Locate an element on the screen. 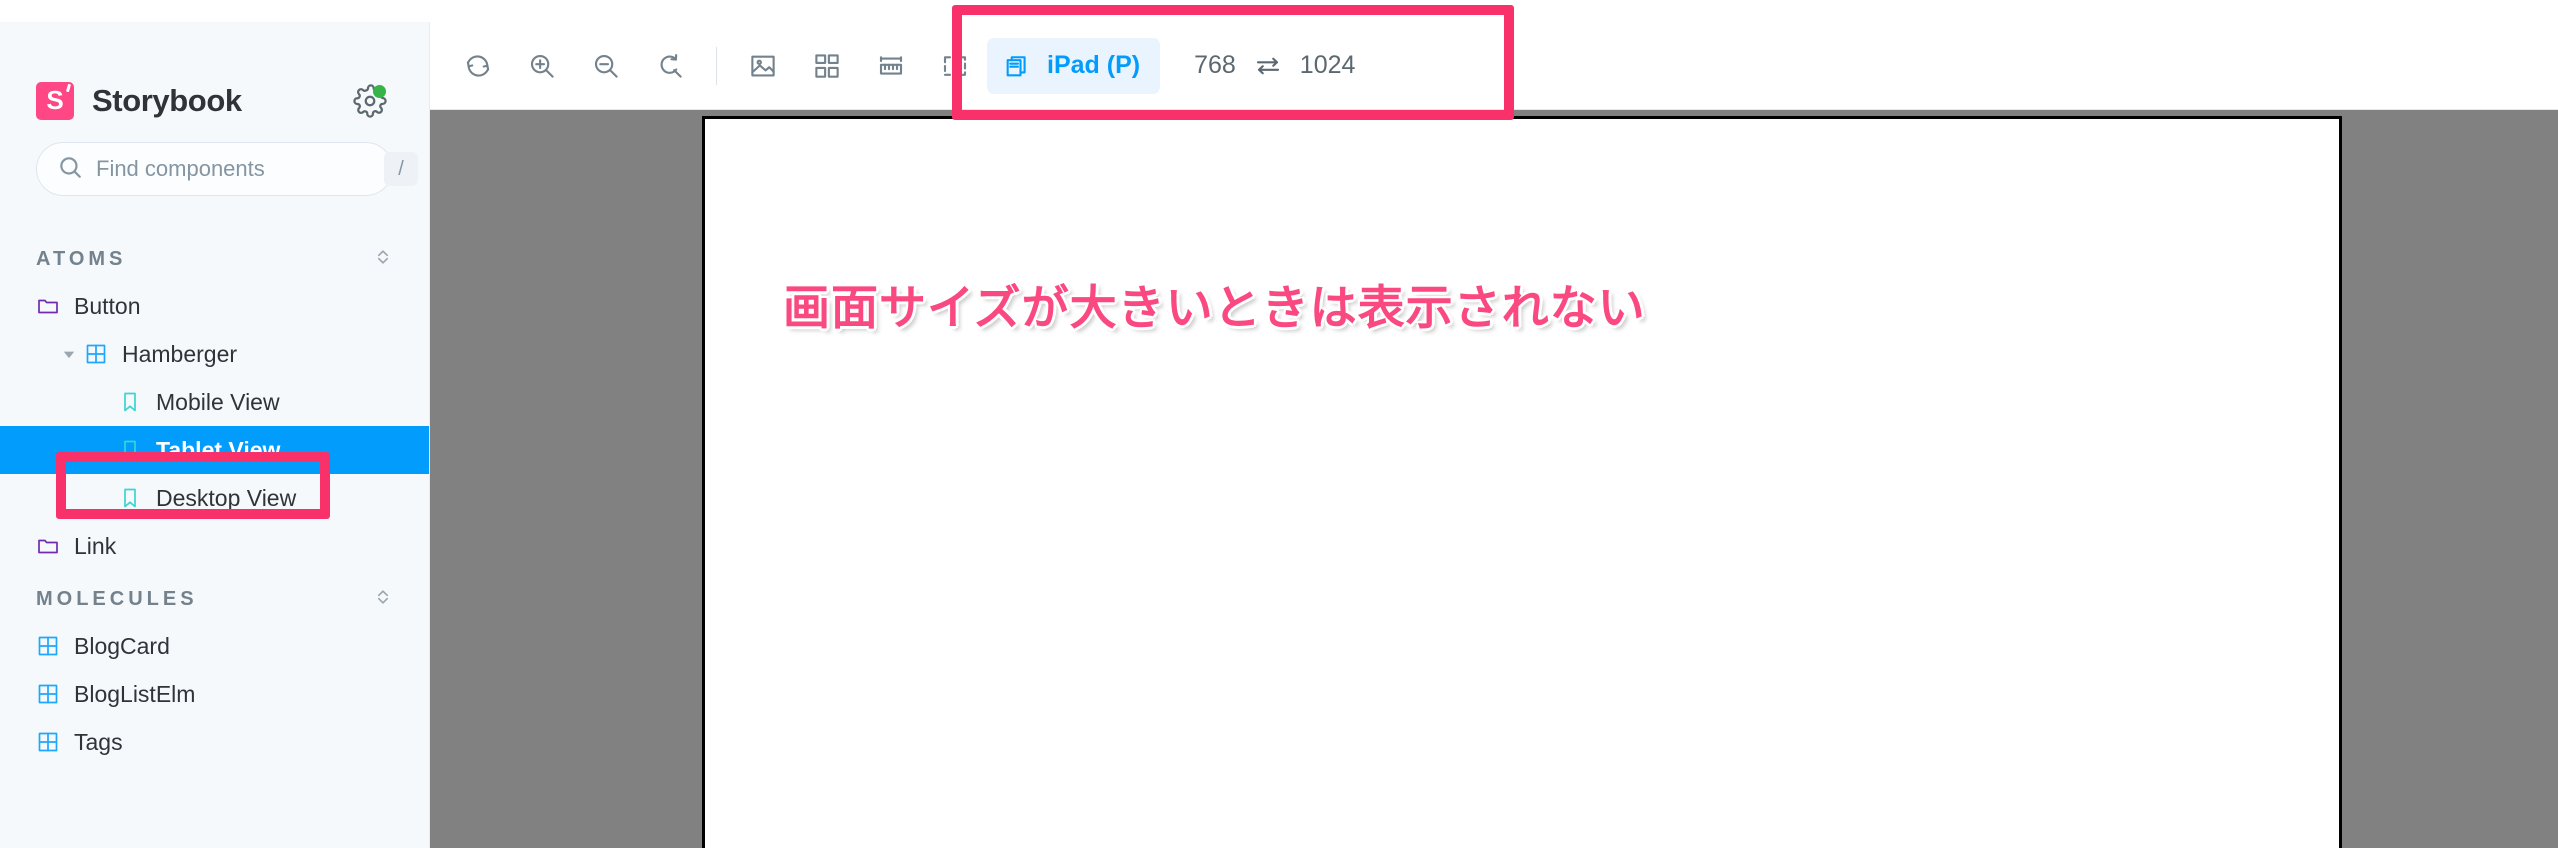 This screenshot has height=848, width=2558. tree-item-bloglistelm: BlogListElm is located at coordinates (214, 694).